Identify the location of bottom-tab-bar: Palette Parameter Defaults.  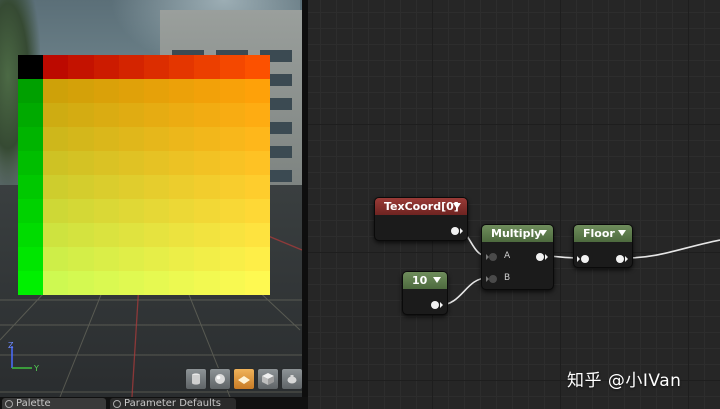
(155, 403).